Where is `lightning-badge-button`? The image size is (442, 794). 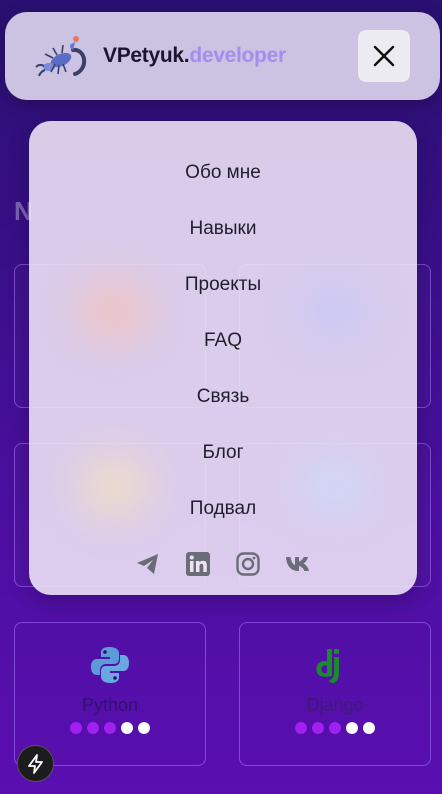 lightning-badge-button is located at coordinates (35, 763).